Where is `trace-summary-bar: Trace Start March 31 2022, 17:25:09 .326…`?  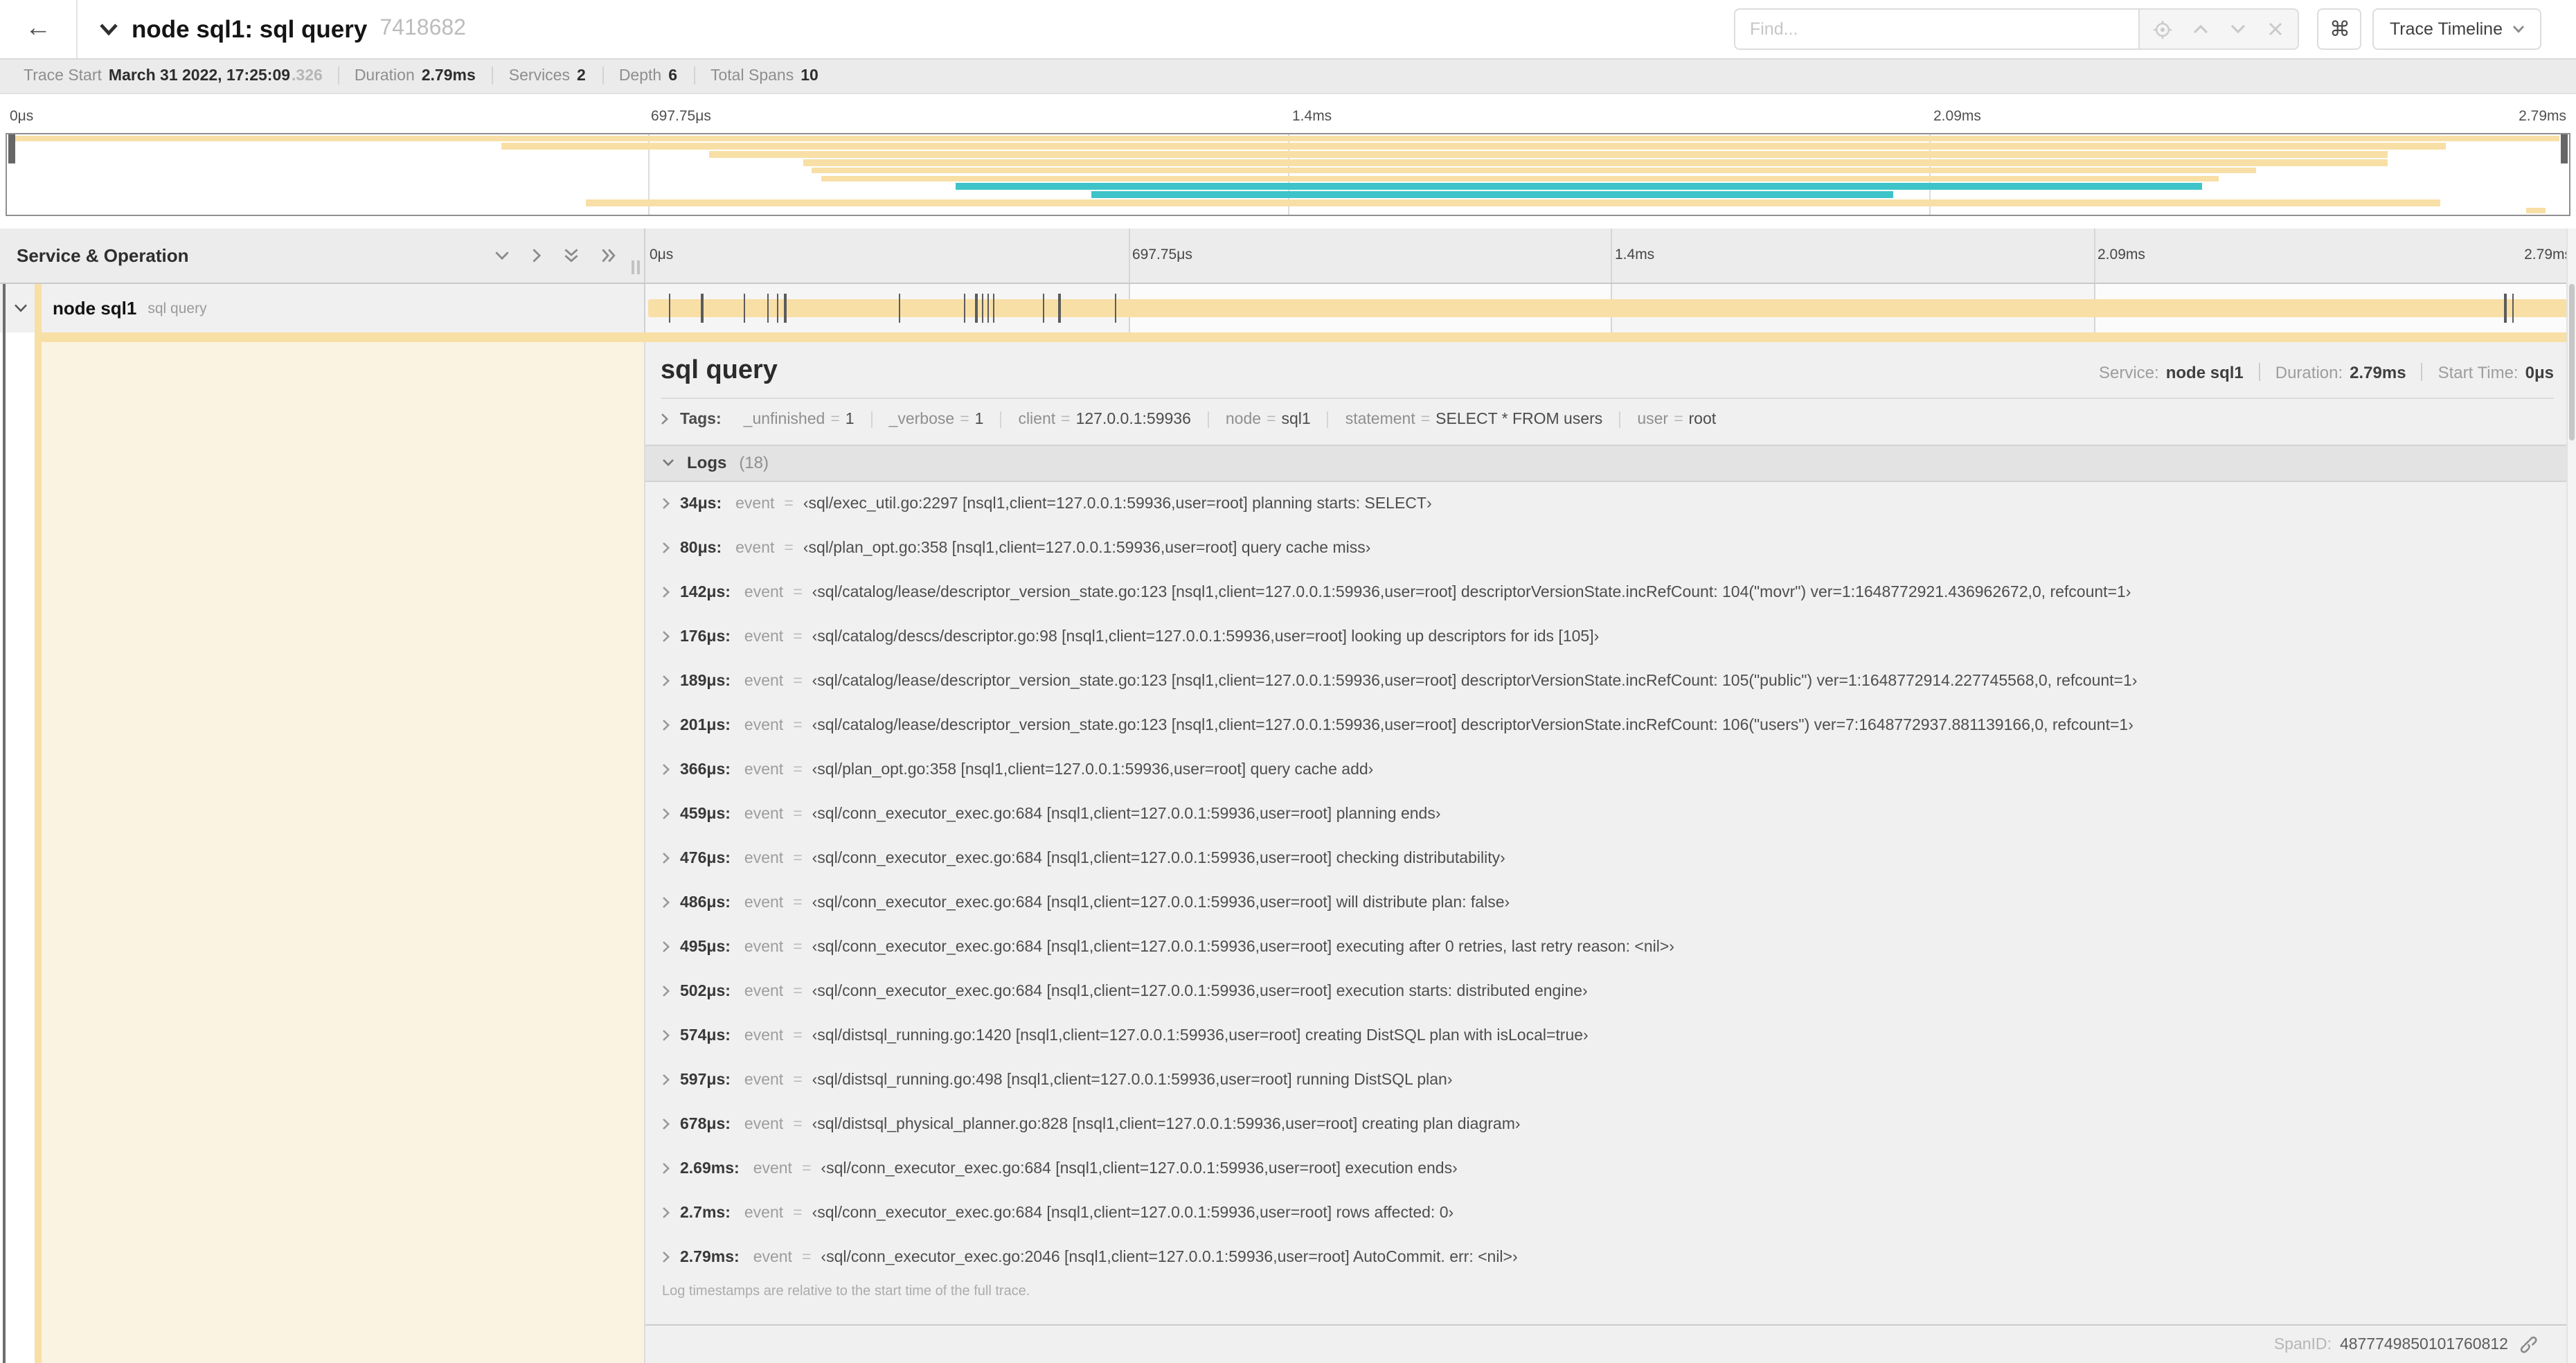
trace-summary-bar: Trace Start March 31 2022, 17:25:09 .326… is located at coordinates (1288, 77).